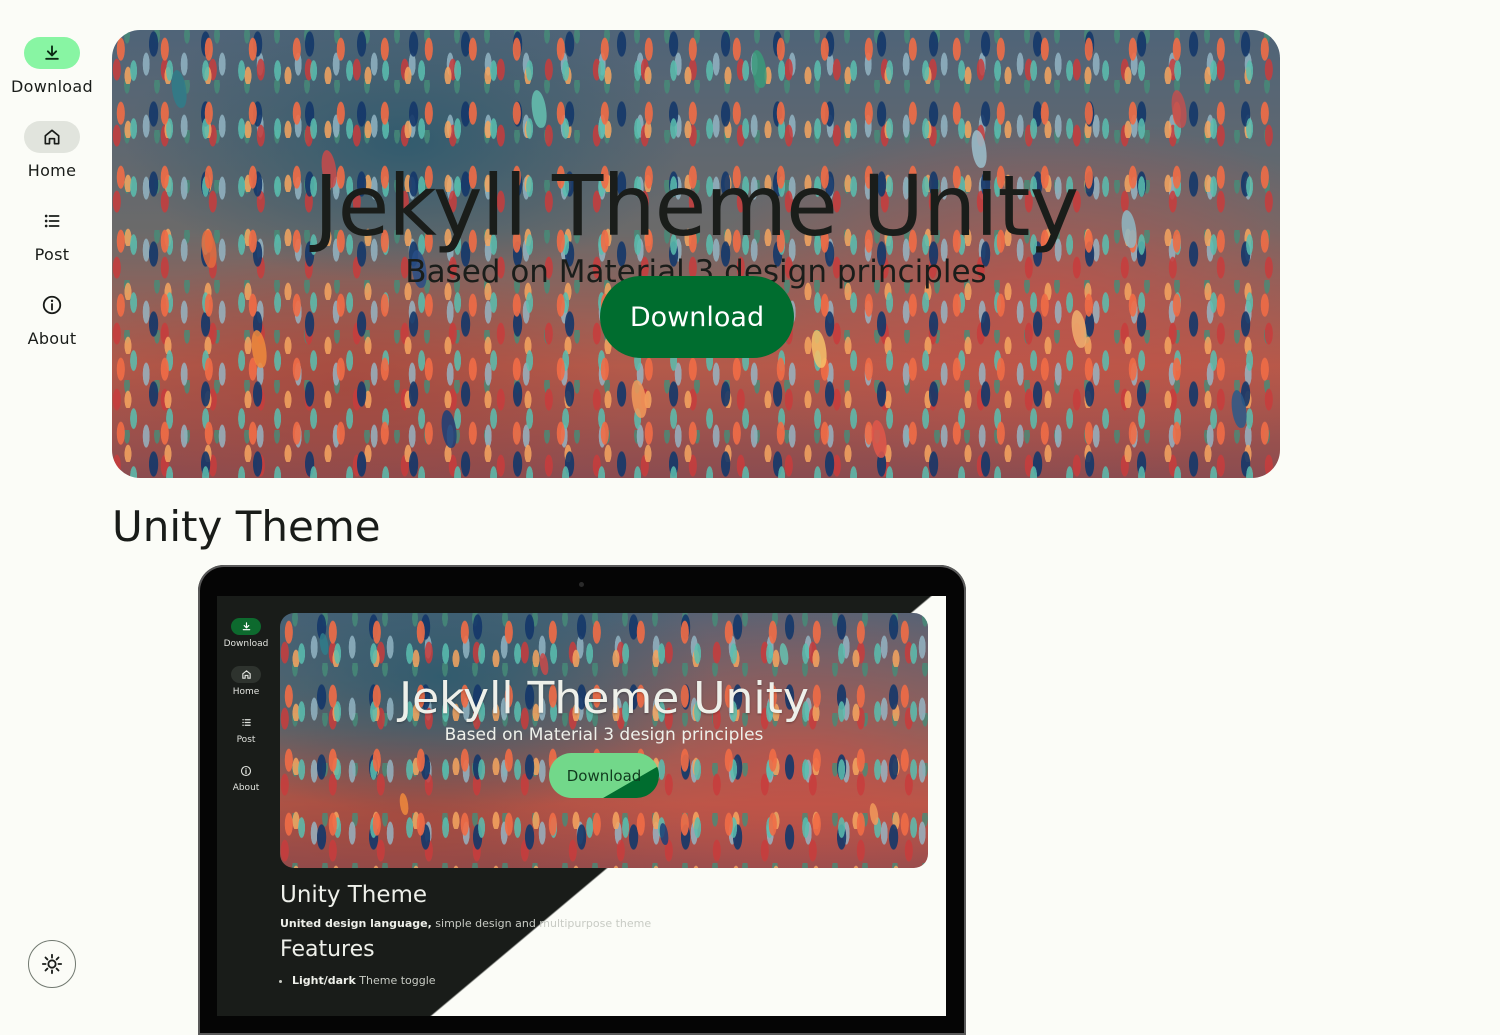 The width and height of the screenshot is (1500, 1035). I want to click on nav-post-label: Post, so click(52, 254).